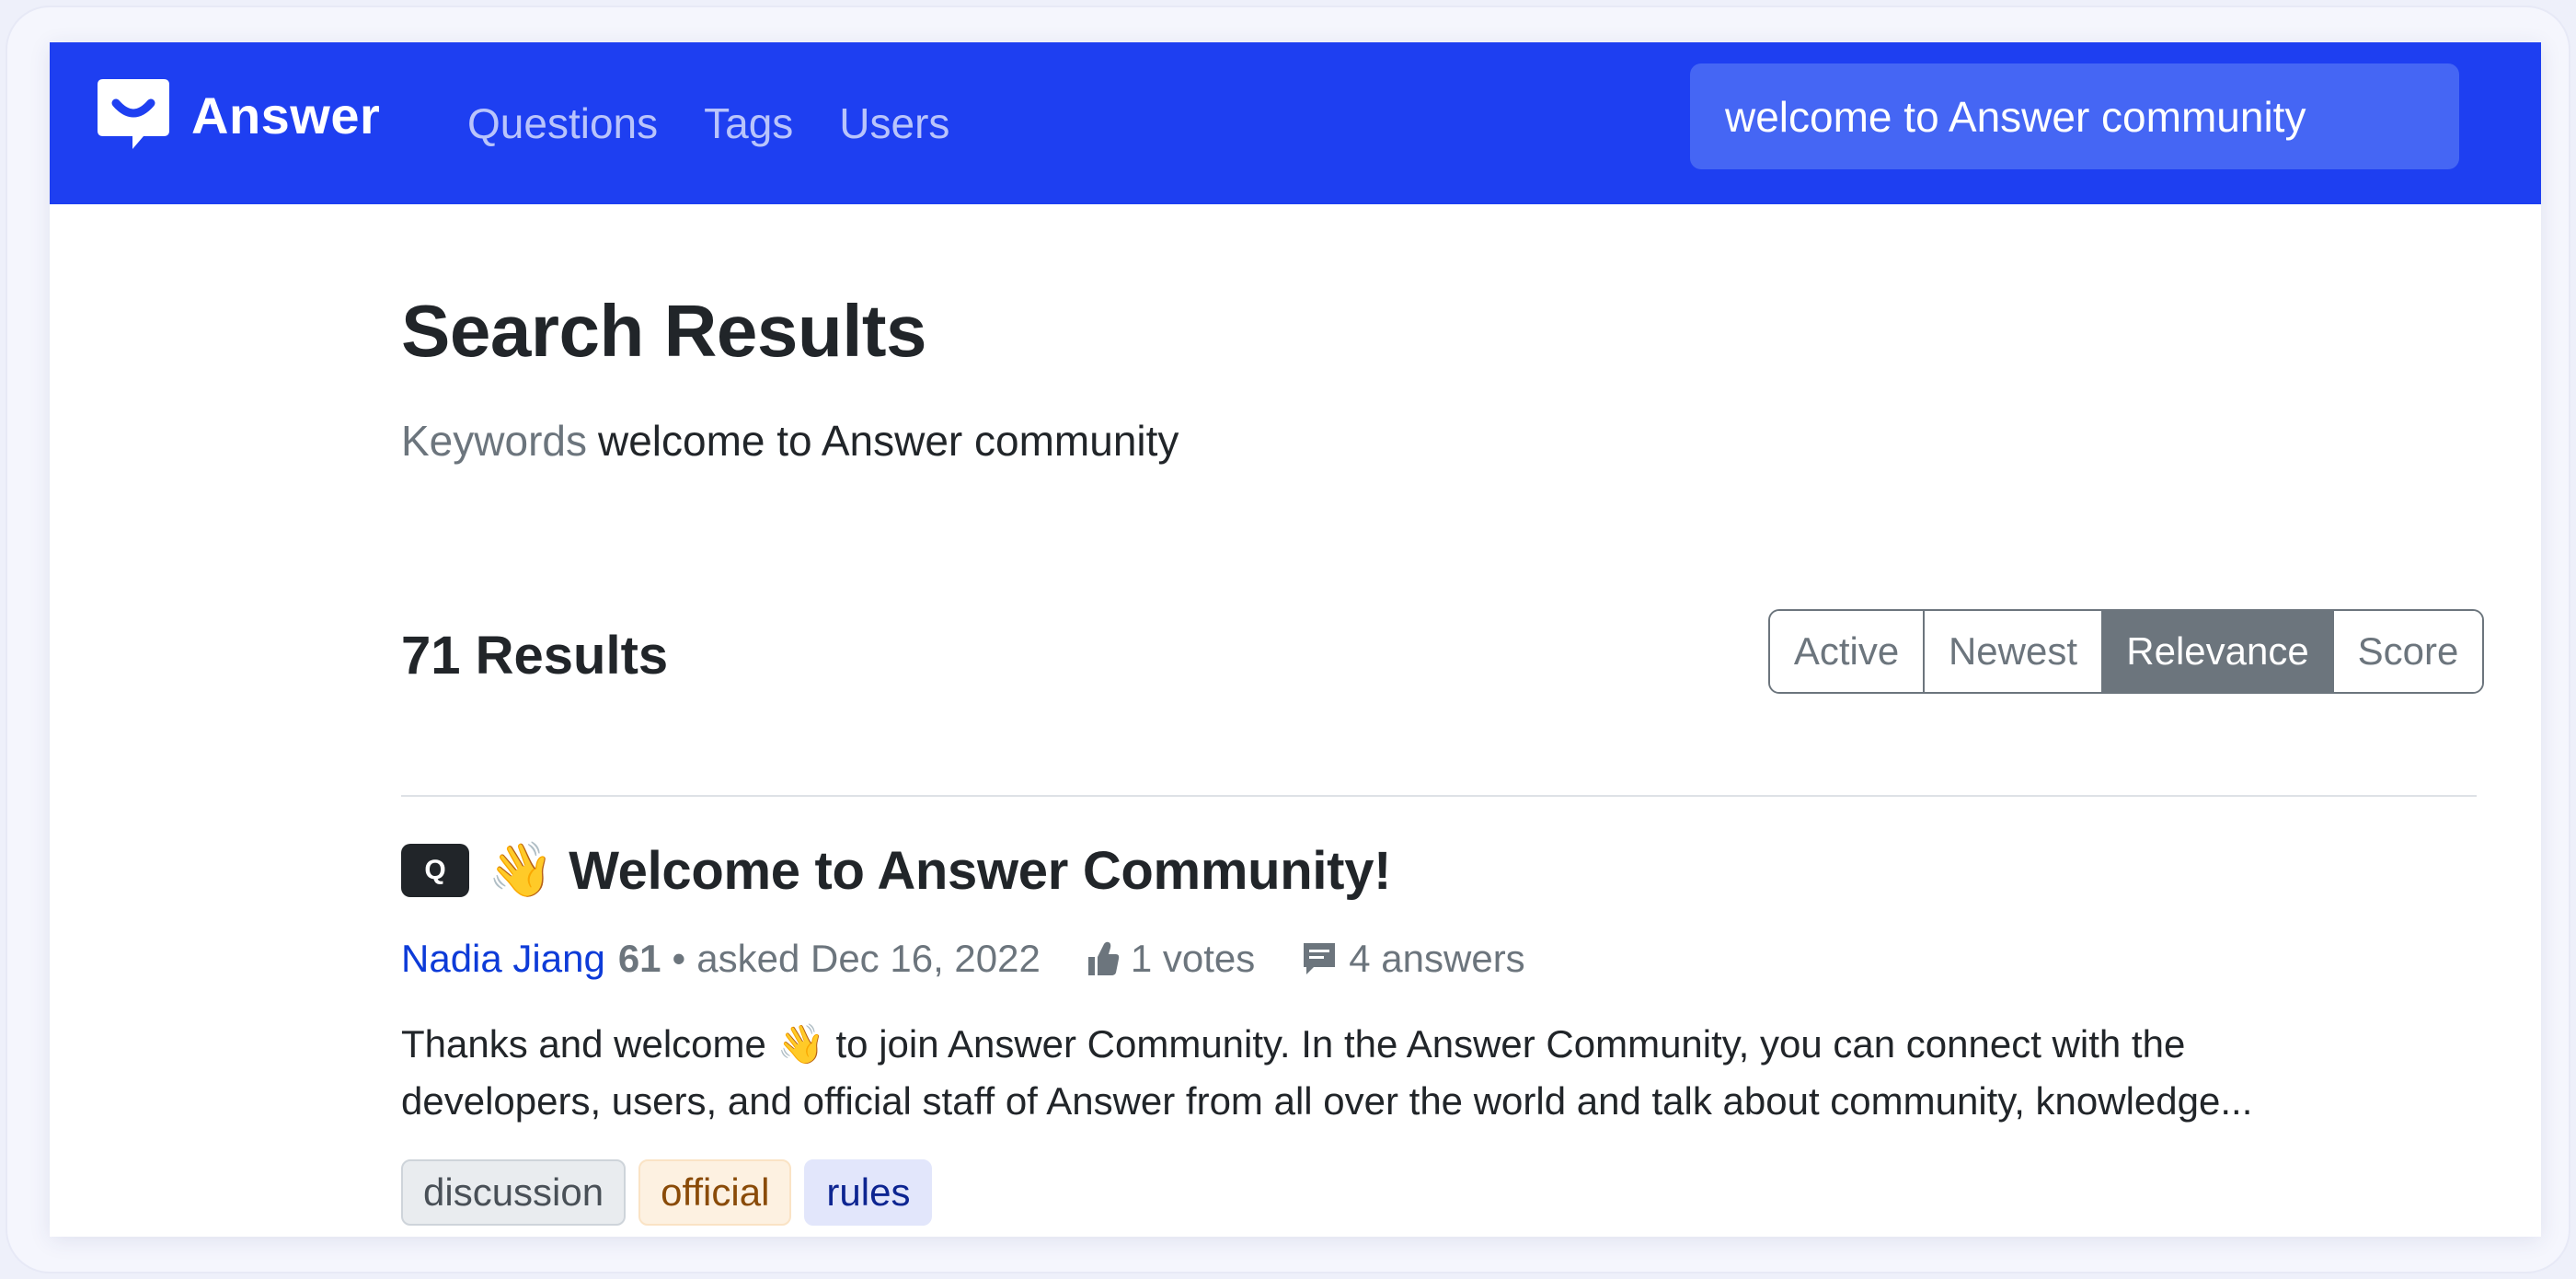  I want to click on page-title: Search Results, so click(664, 331).